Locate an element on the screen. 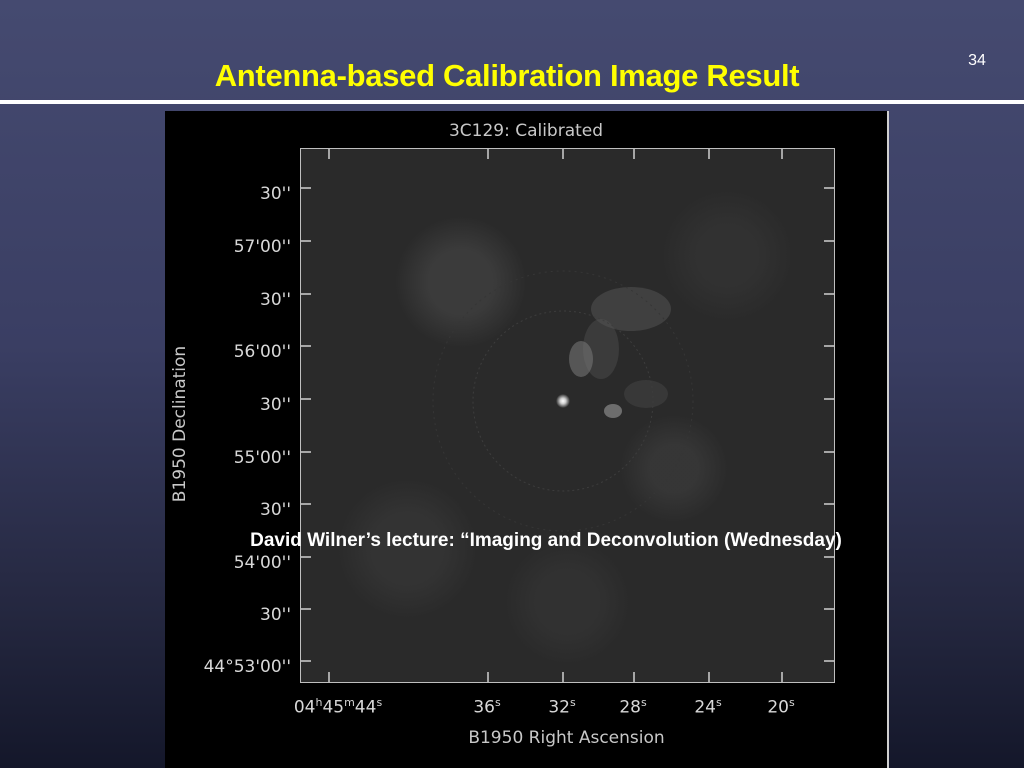 The height and width of the screenshot is (768, 1024). y-tick-label: 54'00'' is located at coordinates (262, 563).